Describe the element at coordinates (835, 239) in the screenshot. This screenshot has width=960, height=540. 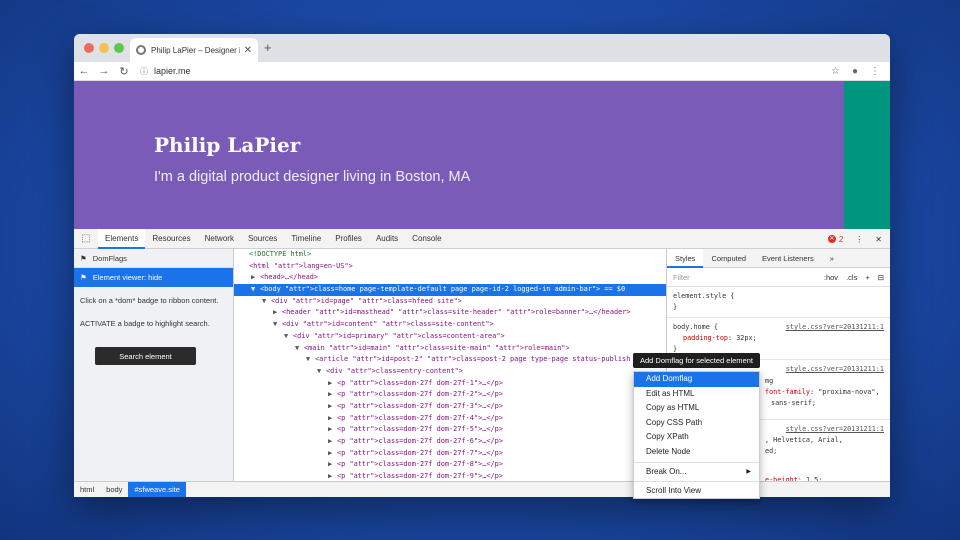
I see `error-badge: ✕ 2` at that location.